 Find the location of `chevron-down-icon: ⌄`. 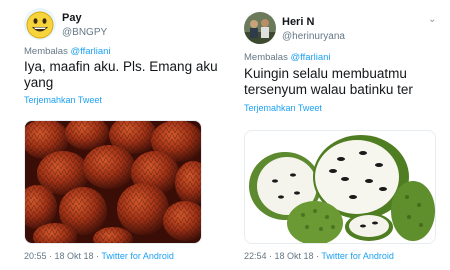

chevron-down-icon: ⌄ is located at coordinates (432, 19).